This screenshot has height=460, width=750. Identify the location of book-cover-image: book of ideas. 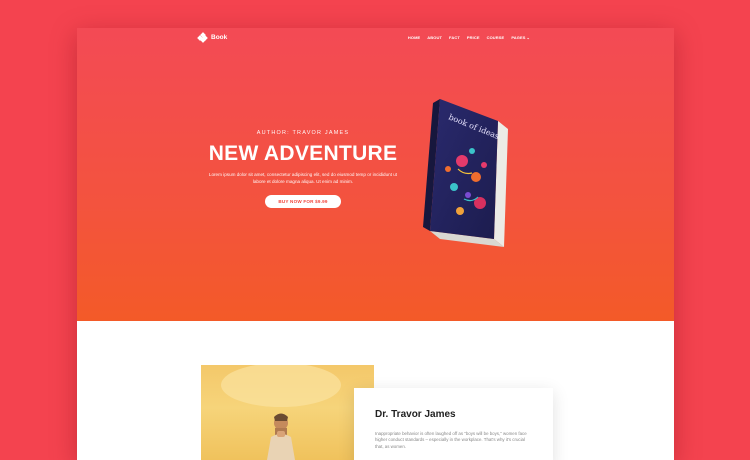
(465, 173).